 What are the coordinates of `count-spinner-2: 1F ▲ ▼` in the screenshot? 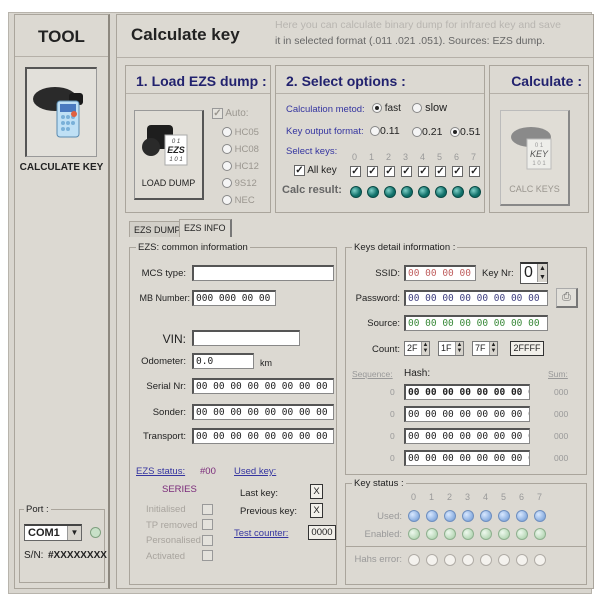 It's located at (451, 348).